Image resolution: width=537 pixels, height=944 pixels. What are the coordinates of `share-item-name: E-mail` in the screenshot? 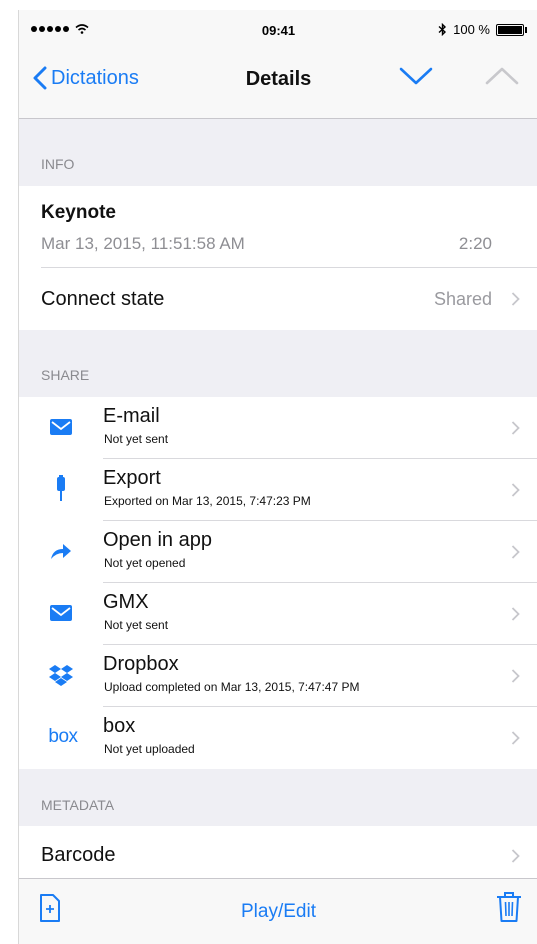 It's located at (131, 416).